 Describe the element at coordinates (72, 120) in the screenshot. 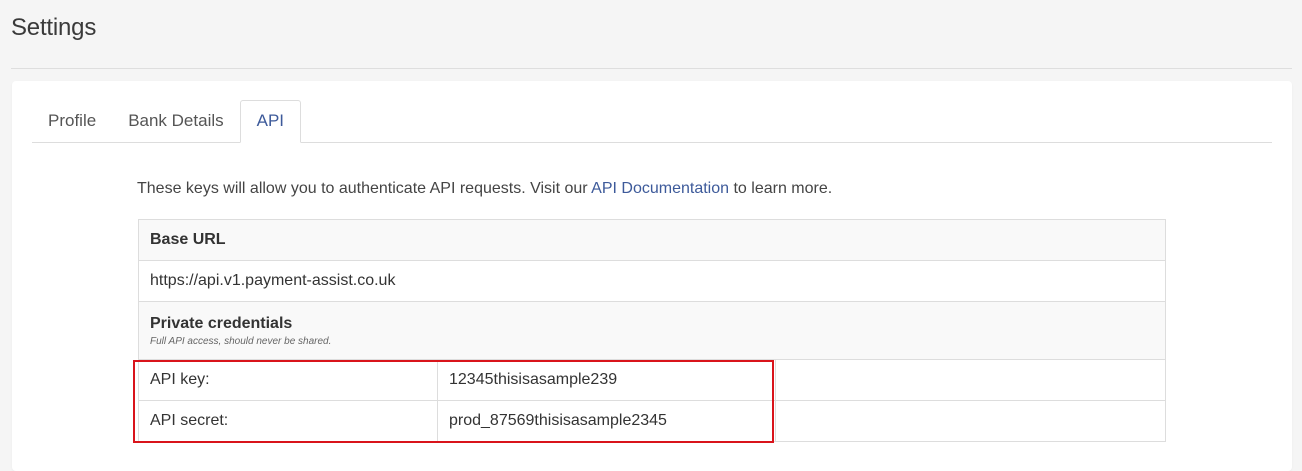

I see `tab-profile: Profile` at that location.